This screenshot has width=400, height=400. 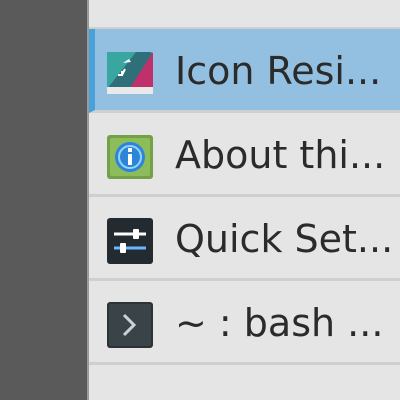 What do you see at coordinates (130, 157) in the screenshot?
I see `about-info-icon` at bounding box center [130, 157].